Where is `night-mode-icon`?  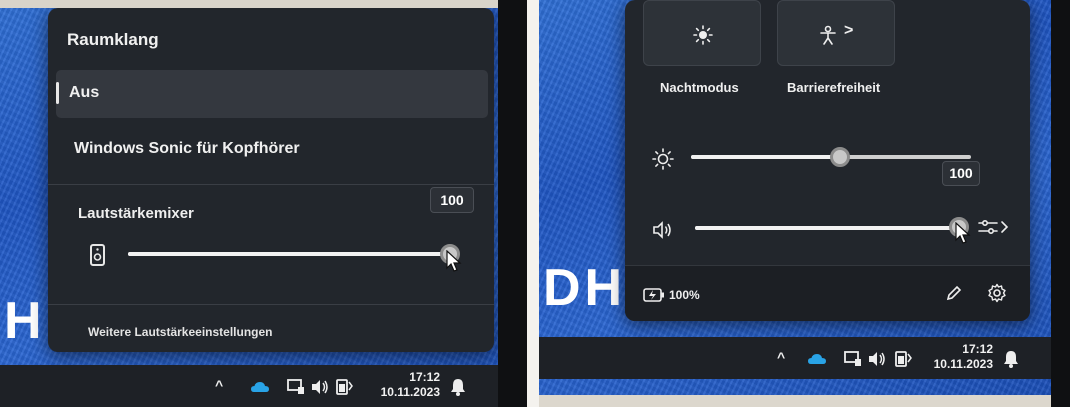
night-mode-icon is located at coordinates (703, 35).